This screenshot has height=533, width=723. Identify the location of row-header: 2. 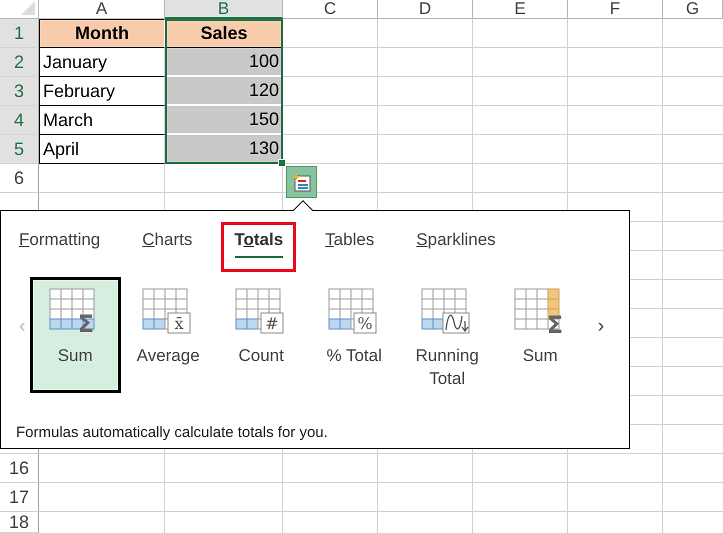
(19, 62).